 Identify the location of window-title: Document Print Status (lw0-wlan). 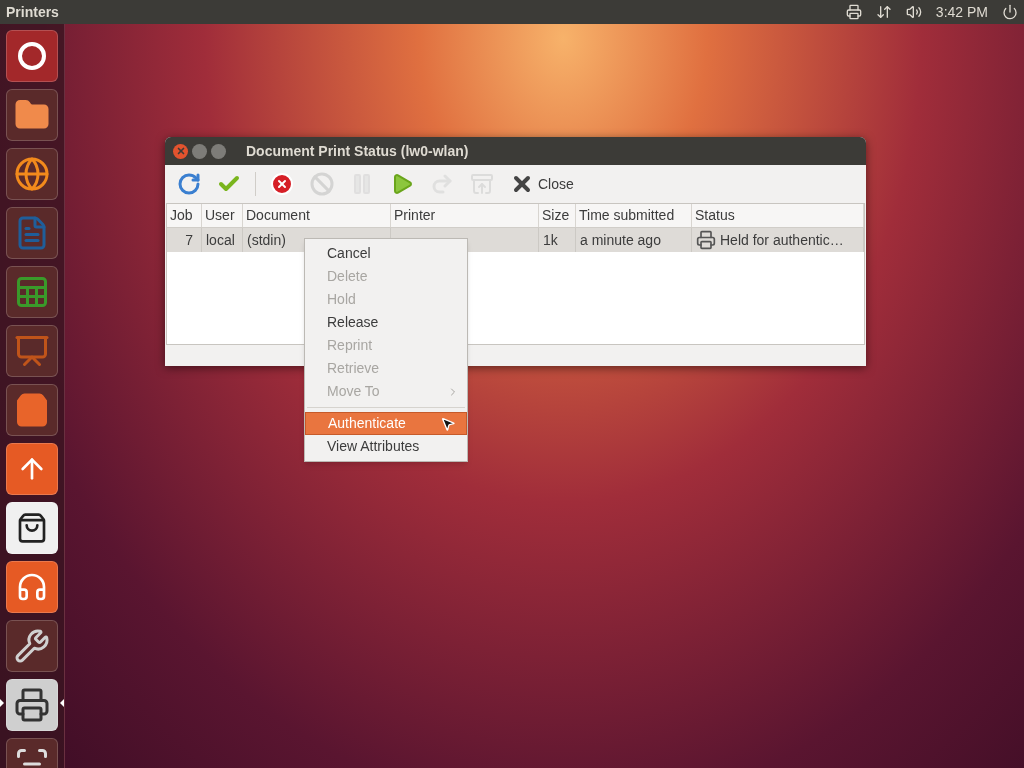
(357, 151).